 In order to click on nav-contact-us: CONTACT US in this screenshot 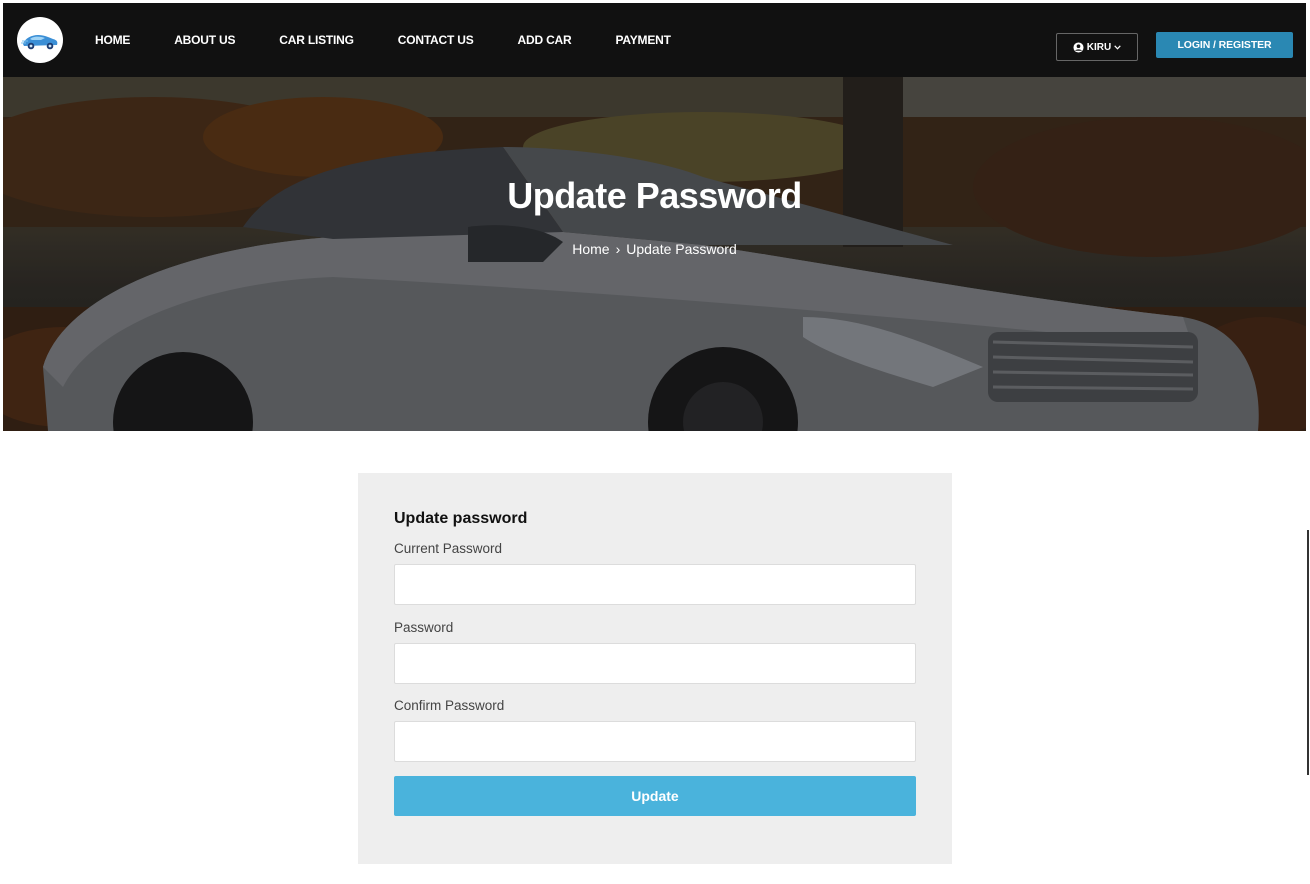, I will do `click(436, 40)`.